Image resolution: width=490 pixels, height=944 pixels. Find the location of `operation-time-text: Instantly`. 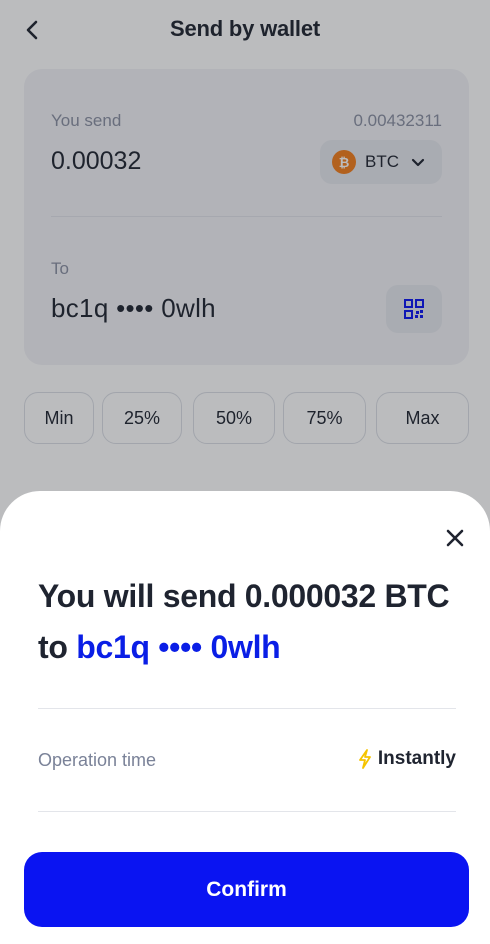

operation-time-text: Instantly is located at coordinates (416, 758).